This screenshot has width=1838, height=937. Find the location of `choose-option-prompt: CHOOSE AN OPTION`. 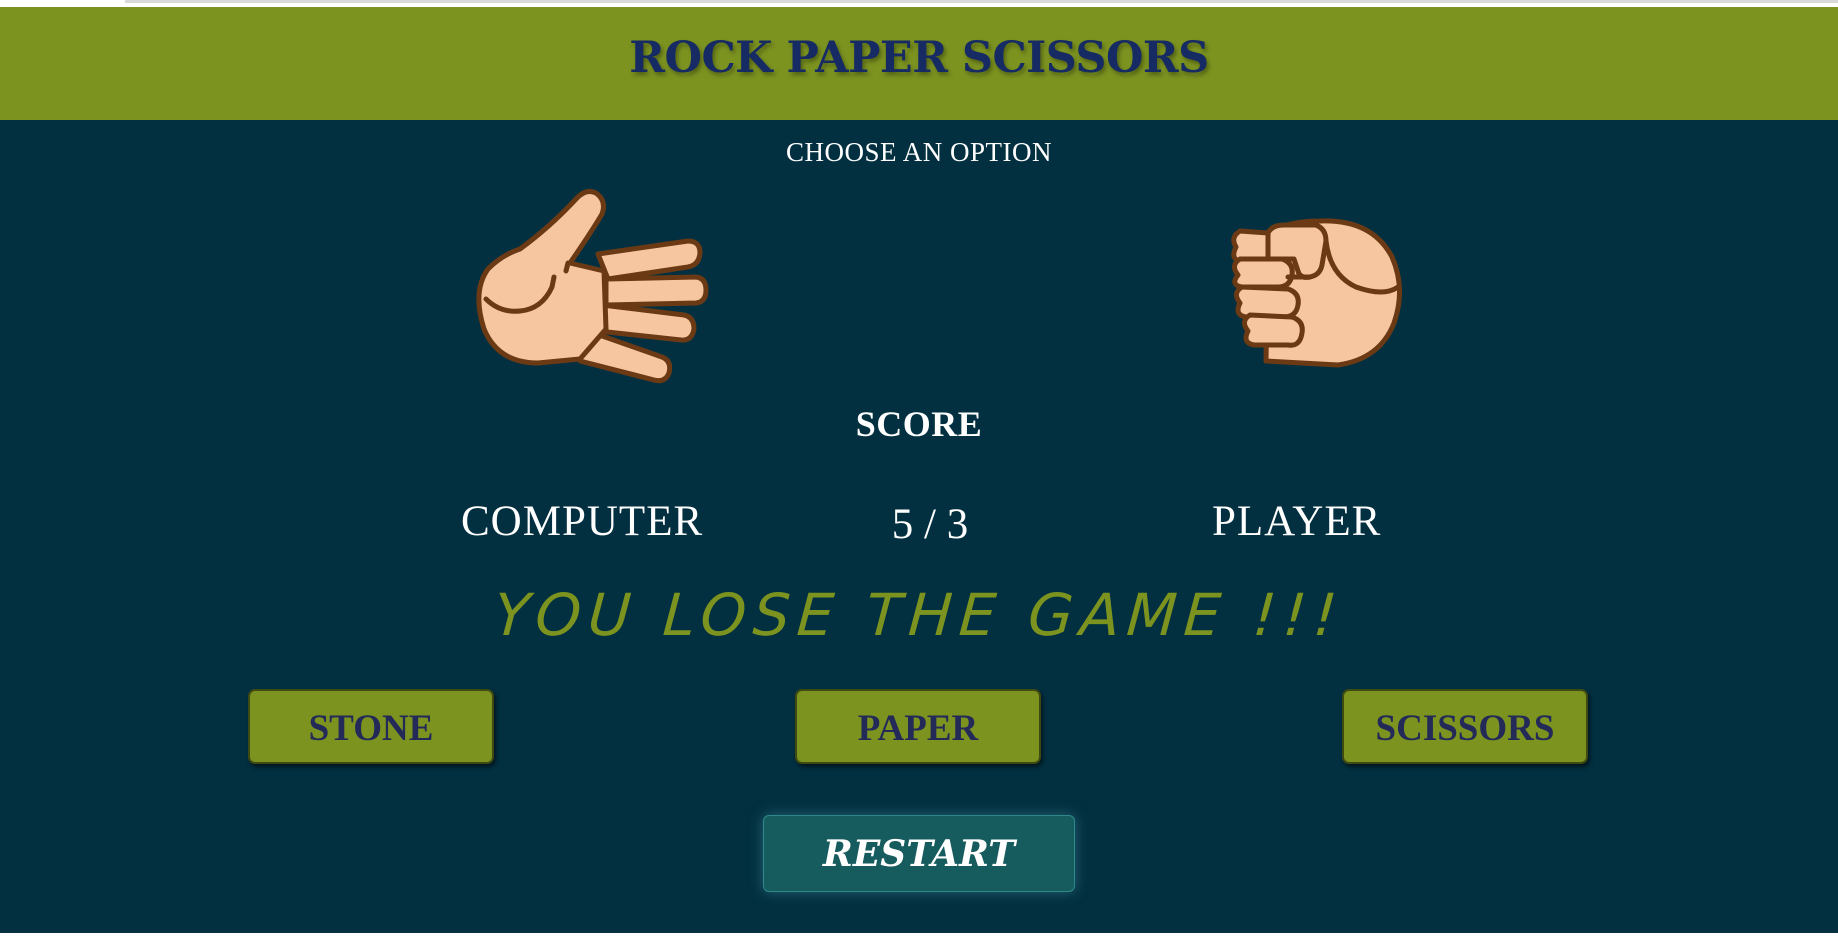

choose-option-prompt: CHOOSE AN OPTION is located at coordinates (919, 152).